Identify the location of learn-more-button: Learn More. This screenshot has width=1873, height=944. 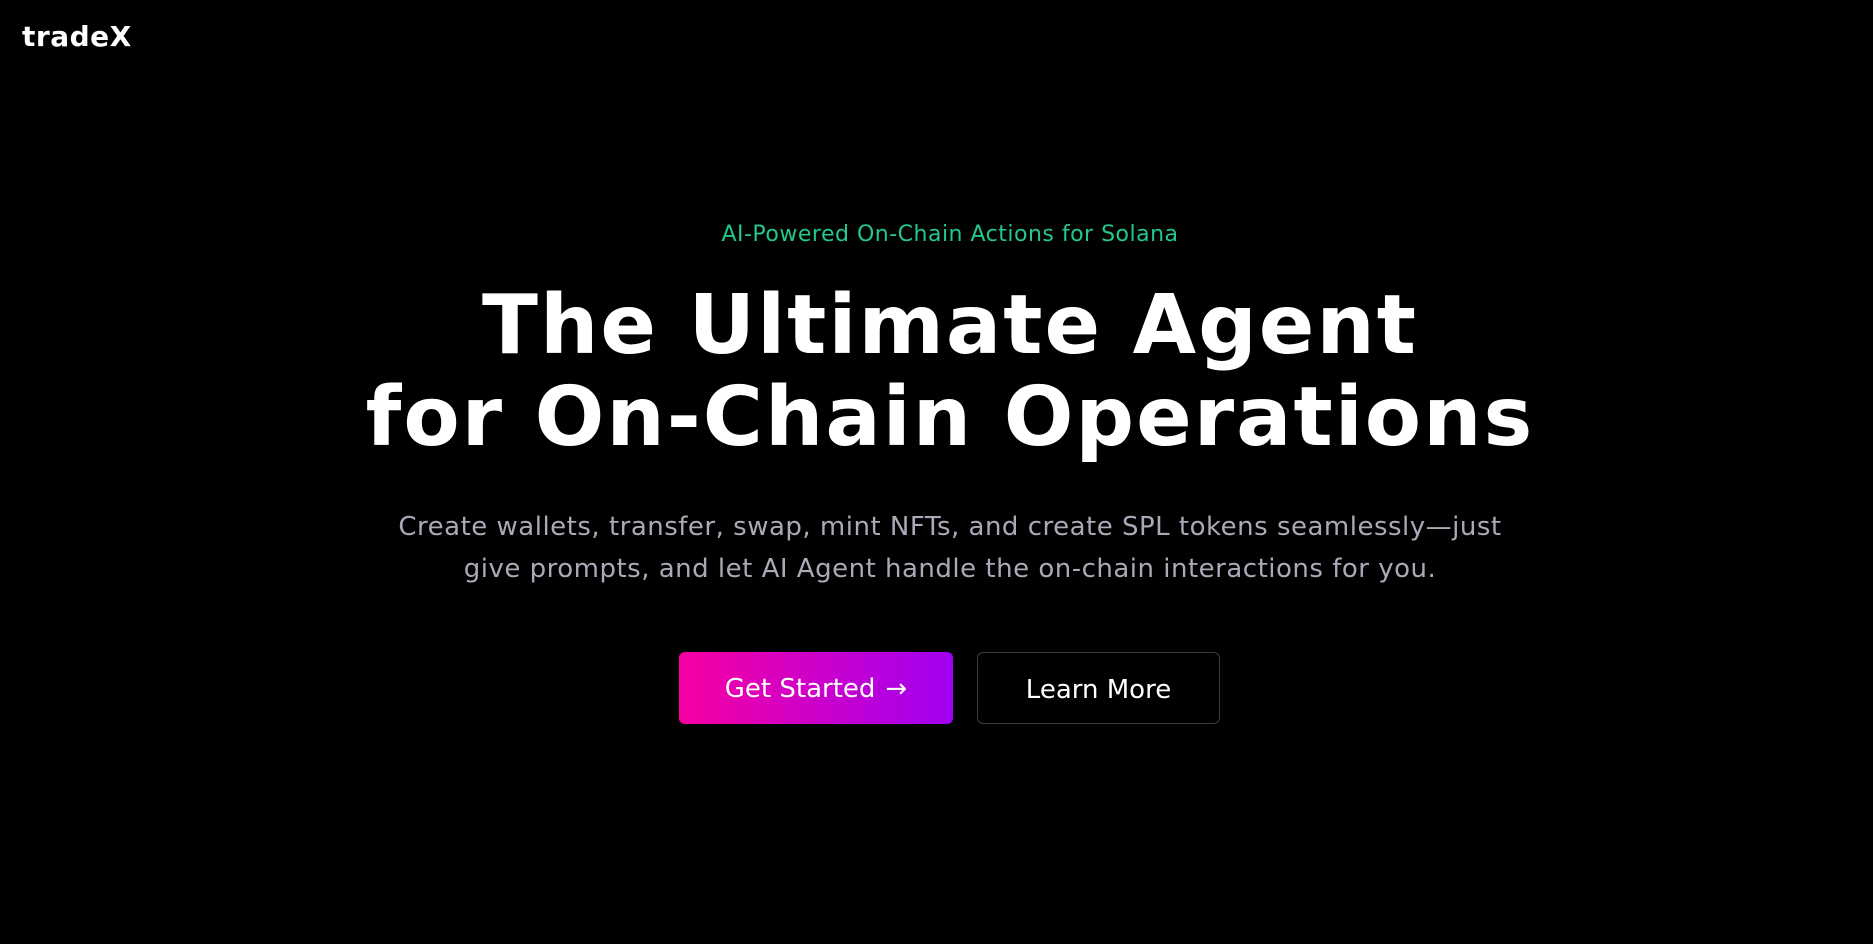
(1098, 688).